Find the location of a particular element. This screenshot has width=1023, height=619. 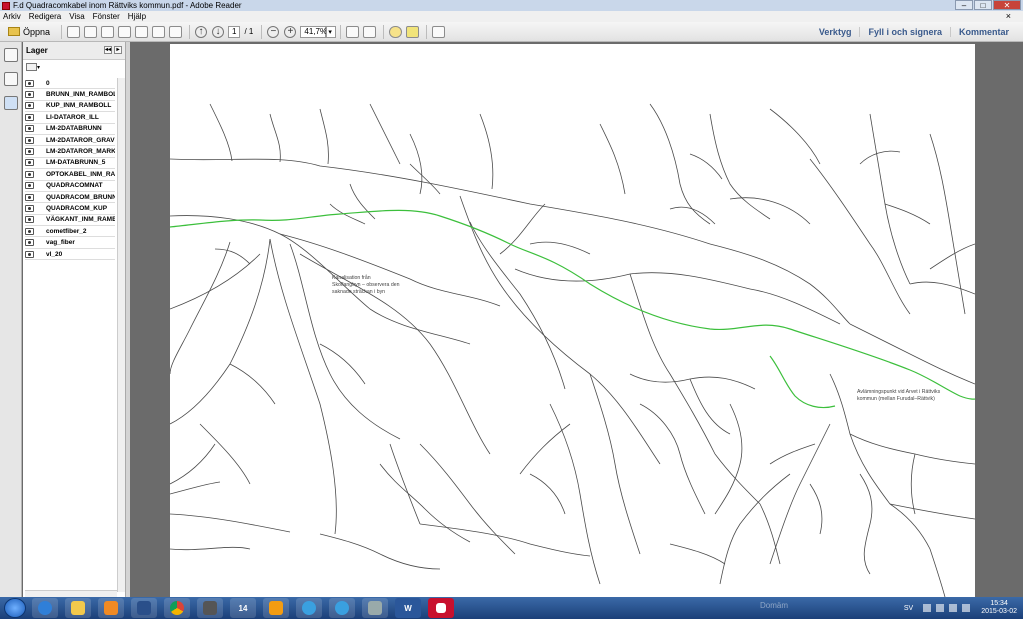

layer-row: BRUNN_INM_RAMBOL is located at coordinates (70, 95).